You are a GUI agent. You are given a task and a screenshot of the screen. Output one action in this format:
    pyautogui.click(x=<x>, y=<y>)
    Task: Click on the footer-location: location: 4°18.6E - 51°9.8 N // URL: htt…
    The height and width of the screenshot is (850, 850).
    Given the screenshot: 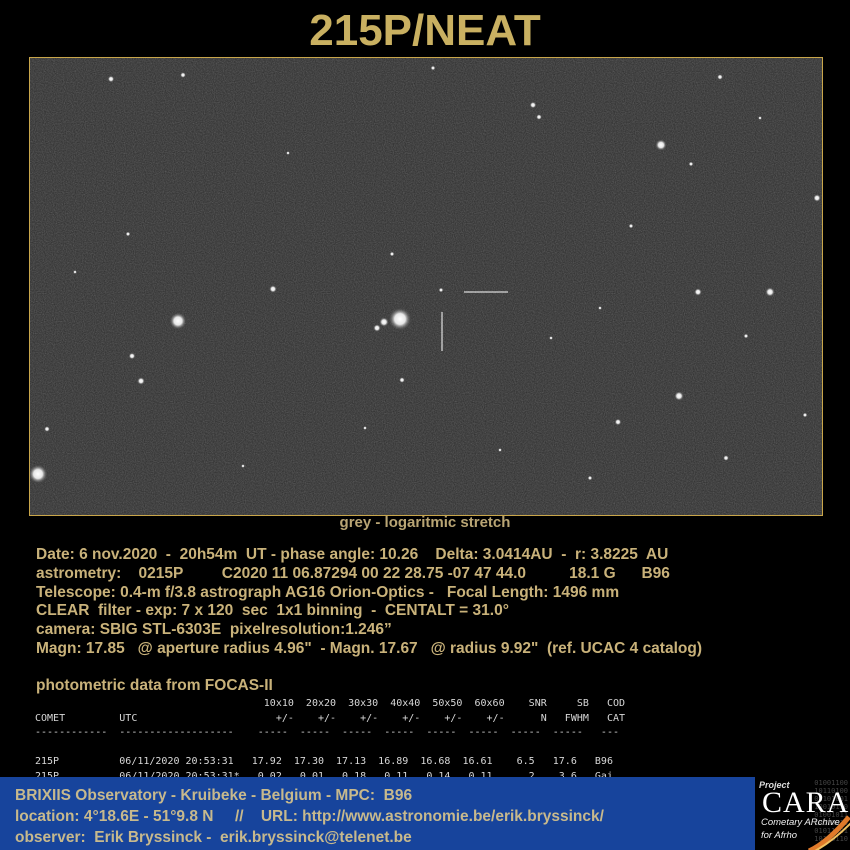 What is the action you would take?
    pyautogui.click(x=309, y=816)
    